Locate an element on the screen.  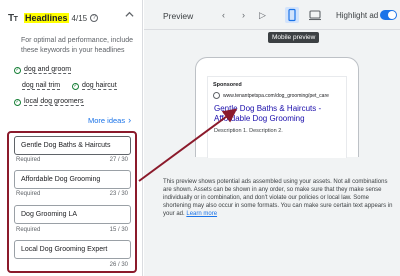
more-ideas-label: More ideas is located at coordinates (107, 120).